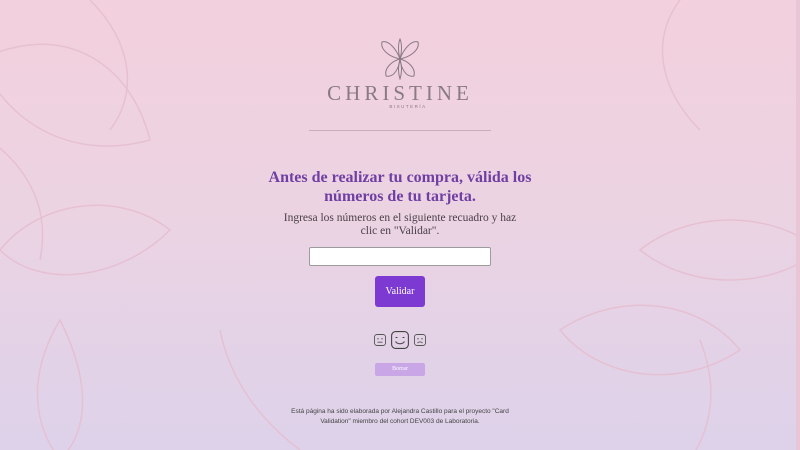 The width and height of the screenshot is (800, 450). I want to click on neutral-face-icon, so click(380, 340).